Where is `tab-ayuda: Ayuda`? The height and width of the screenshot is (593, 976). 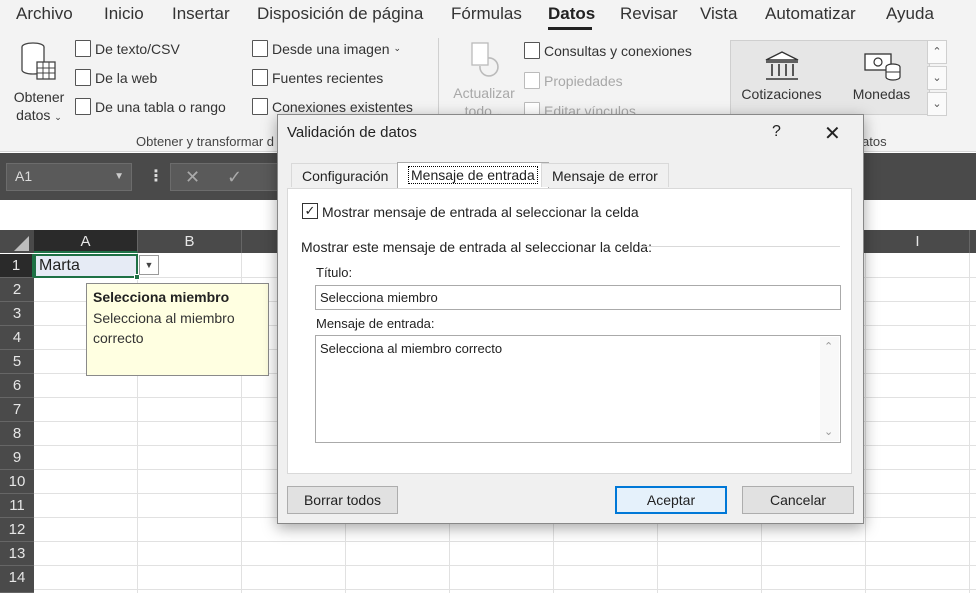
tab-ayuda: Ayuda is located at coordinates (910, 14).